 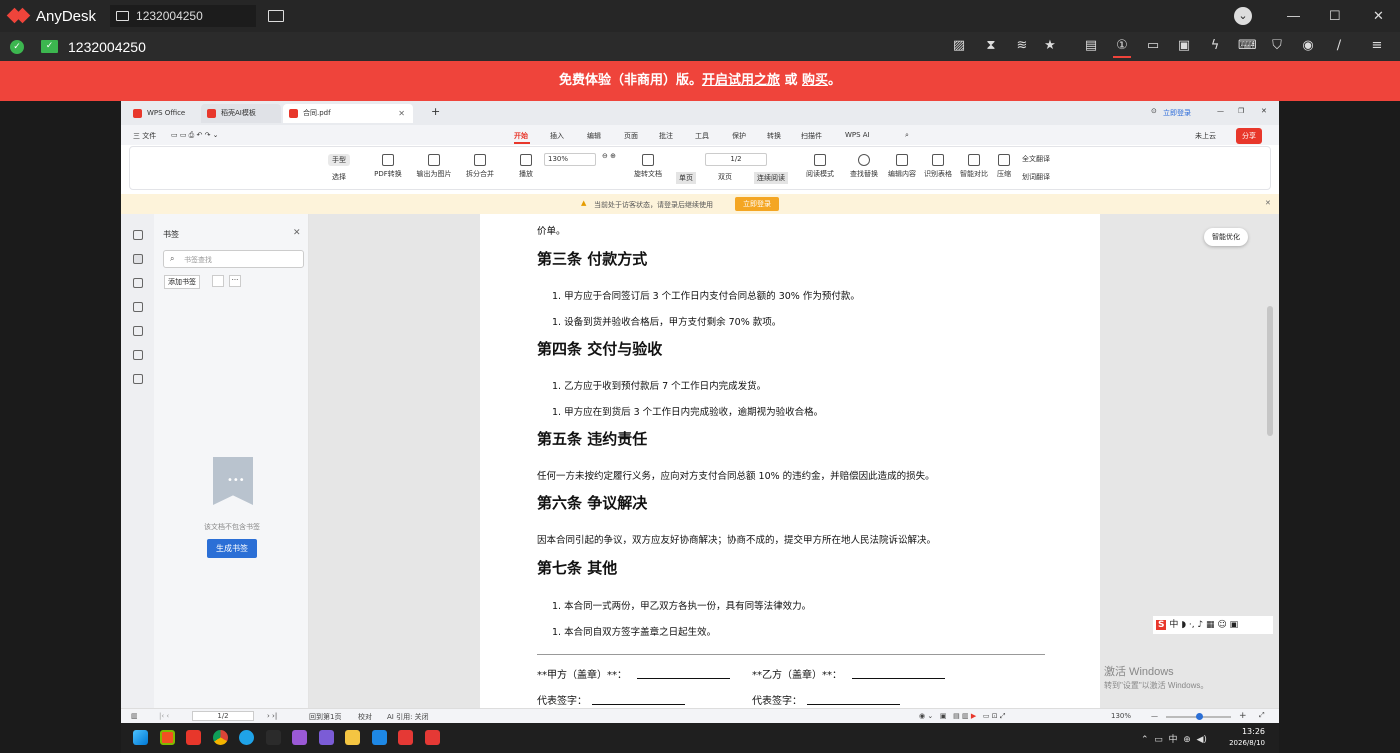 What do you see at coordinates (1247, 46) in the screenshot?
I see `keyboard-icon: ⌨` at bounding box center [1247, 46].